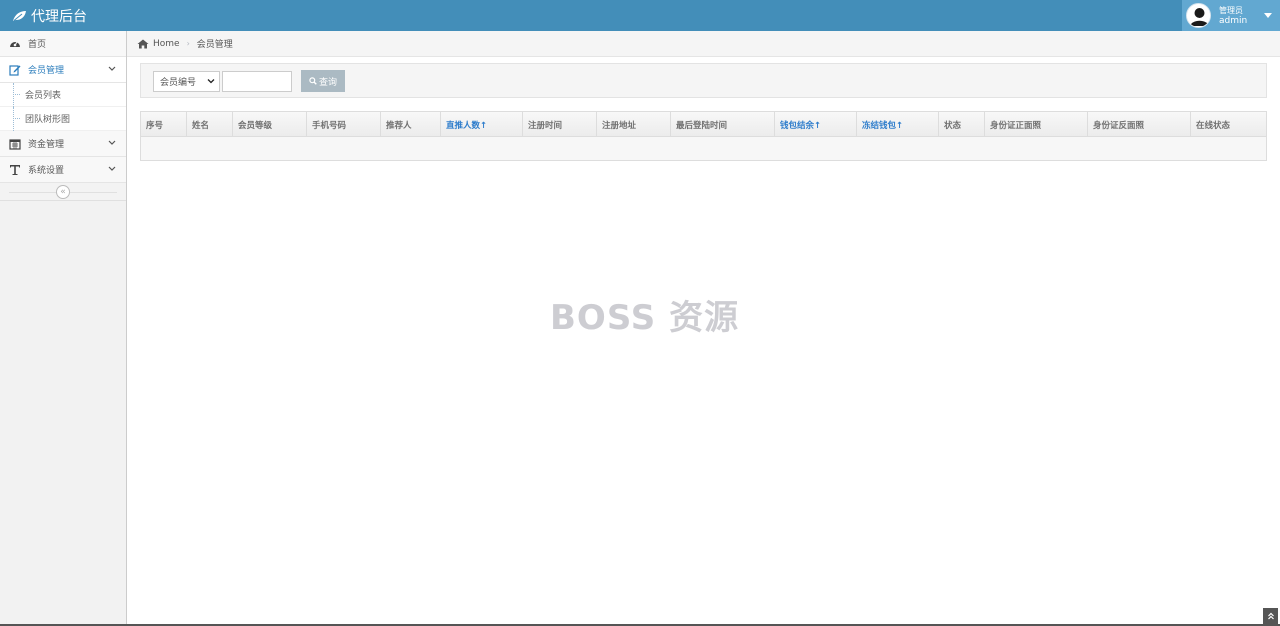 The image size is (1280, 626). Describe the element at coordinates (816, 124) in the screenshot. I see `column-header-sortable: 钱包结余↑` at that location.